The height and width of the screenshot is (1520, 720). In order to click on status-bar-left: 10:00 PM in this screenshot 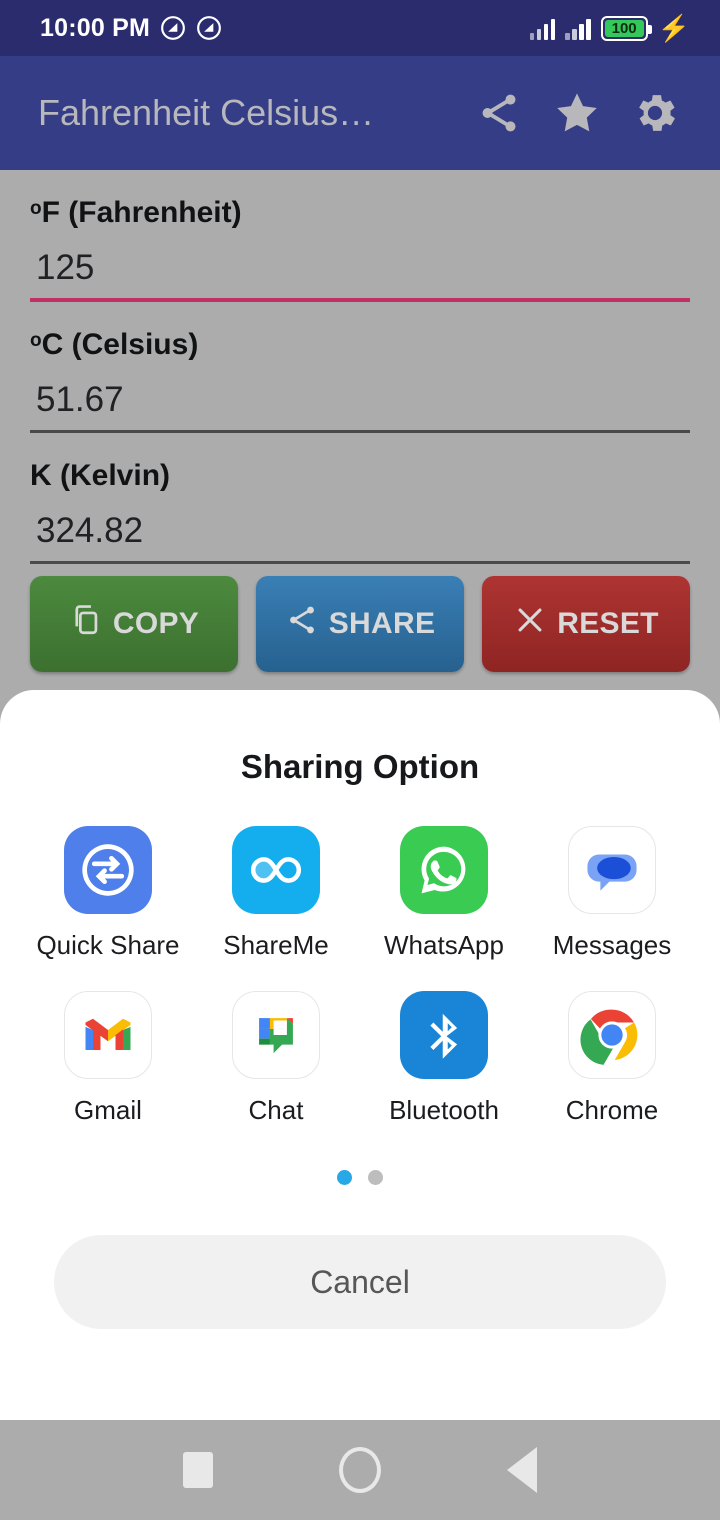, I will do `click(119, 28)`.